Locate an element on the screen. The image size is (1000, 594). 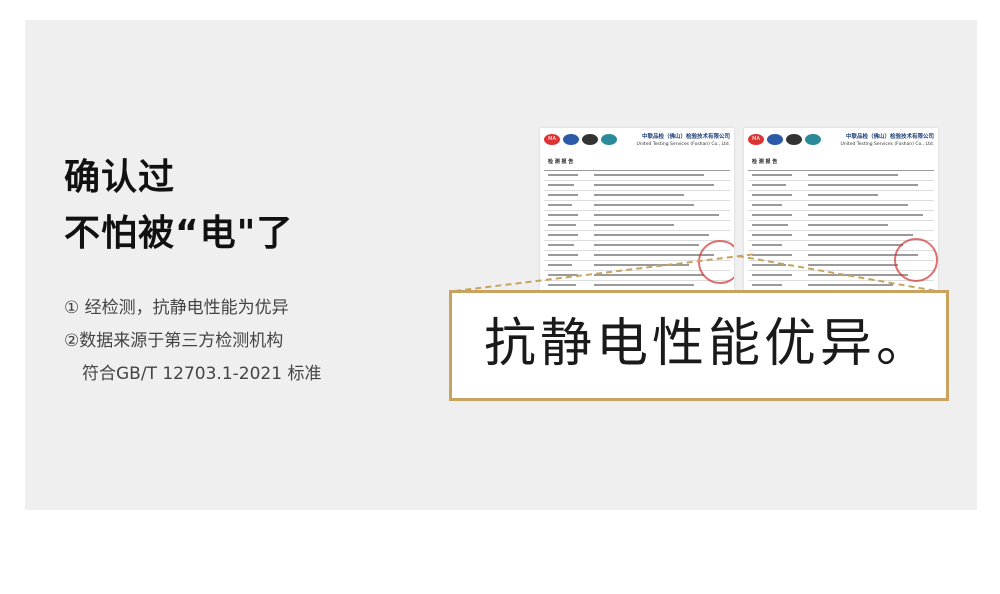
headline-line-1: 确认过 is located at coordinates (120, 177).